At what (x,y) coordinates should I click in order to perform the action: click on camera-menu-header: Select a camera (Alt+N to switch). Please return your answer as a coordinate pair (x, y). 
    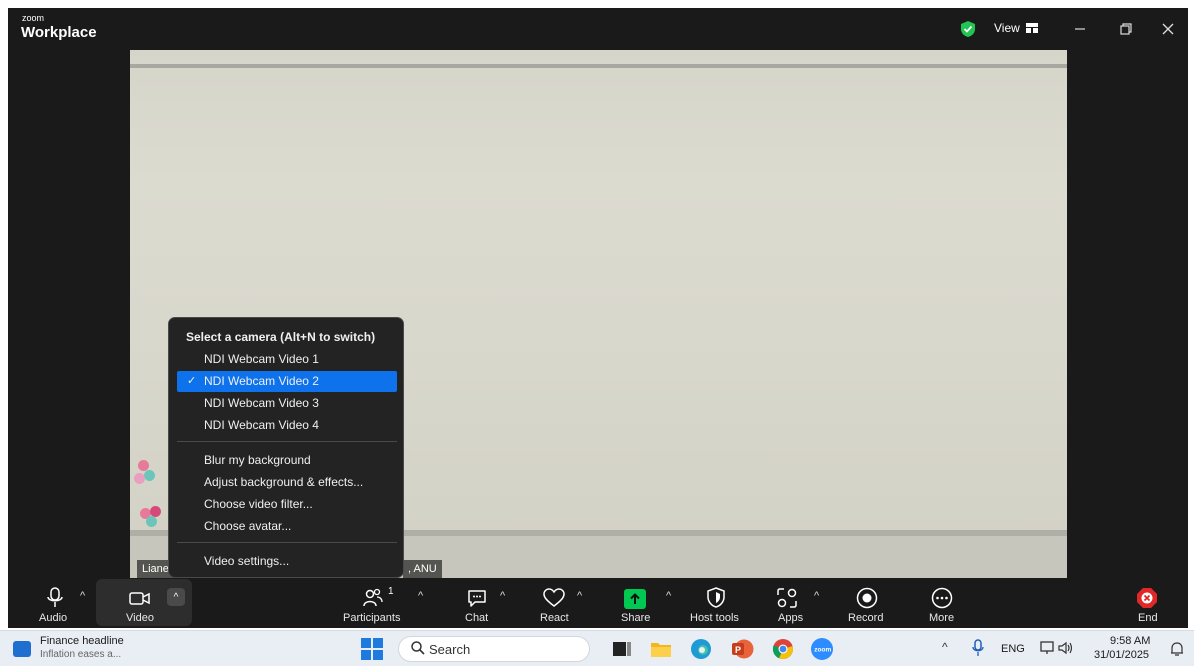
    Looking at the image, I should click on (281, 337).